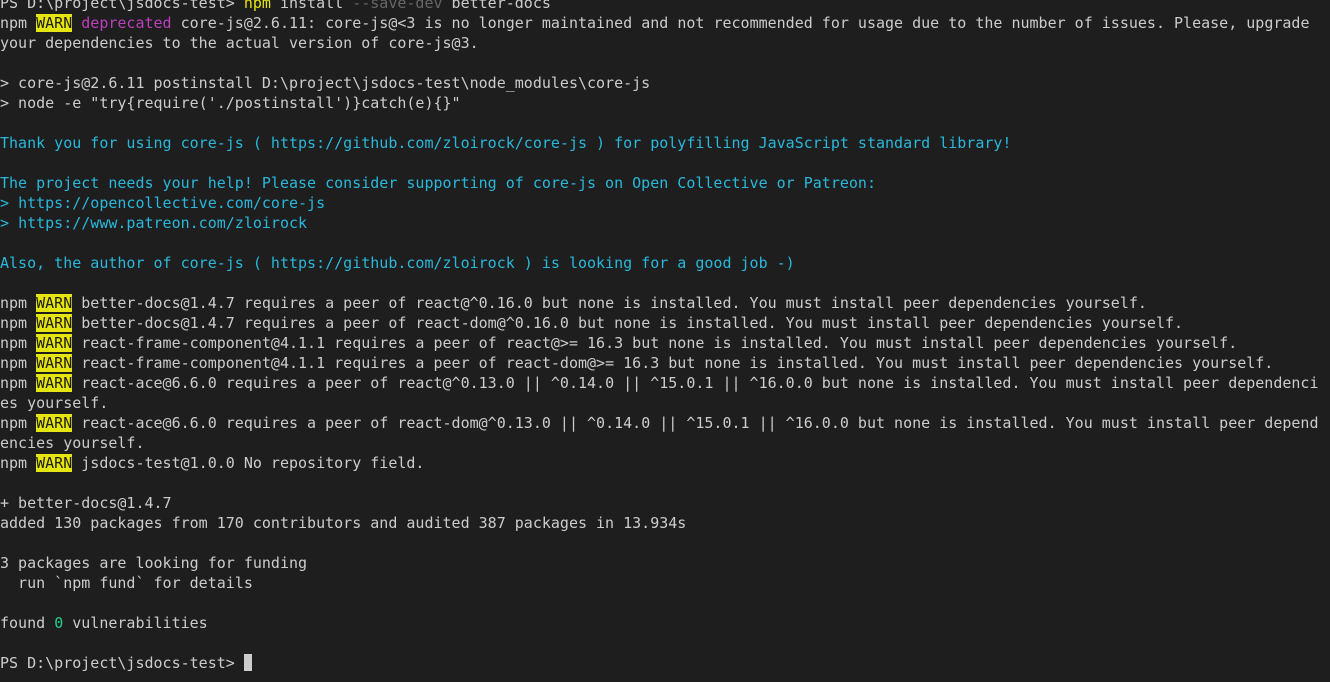 Image resolution: width=1330 pixels, height=682 pixels. Describe the element at coordinates (665, 563) in the screenshot. I see `terminal-line: 3 packages are looking for funding` at that location.